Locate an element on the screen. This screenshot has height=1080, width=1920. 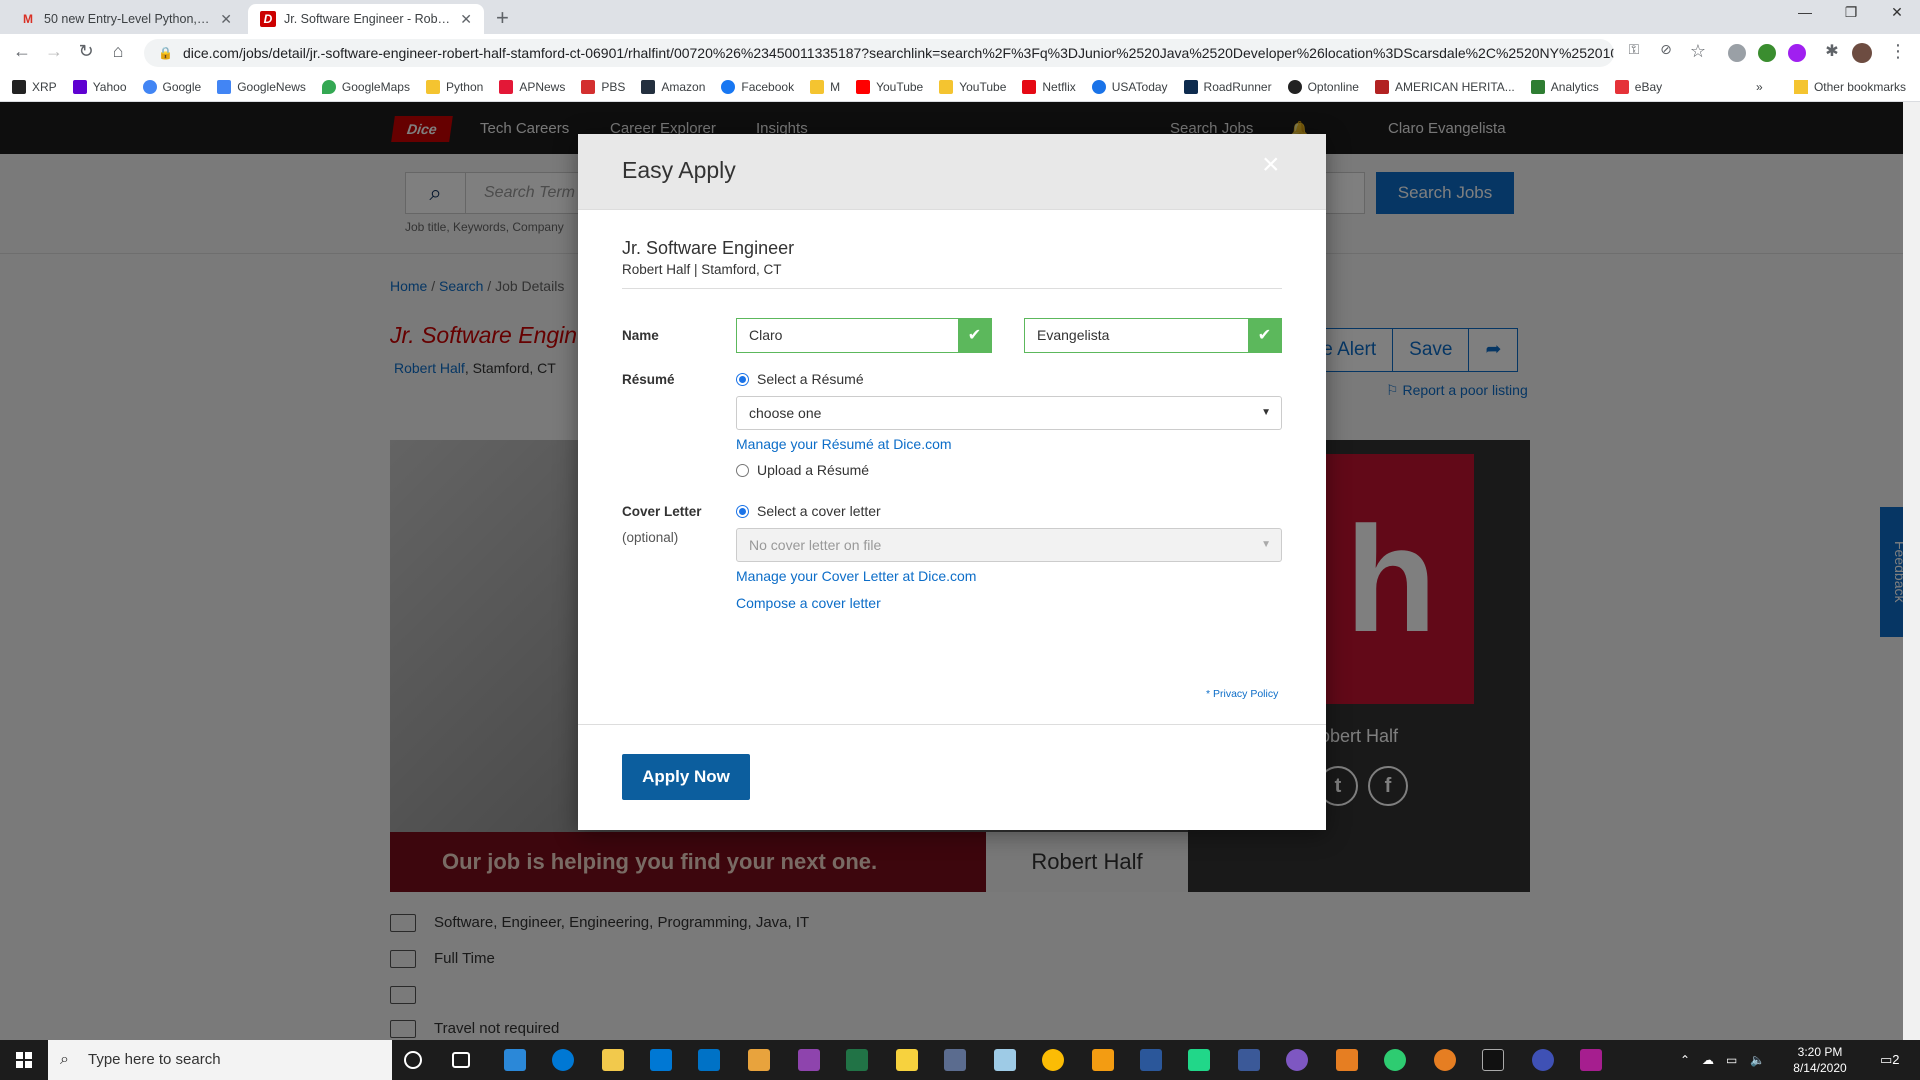
store-icon is located at coordinates (661, 1060).